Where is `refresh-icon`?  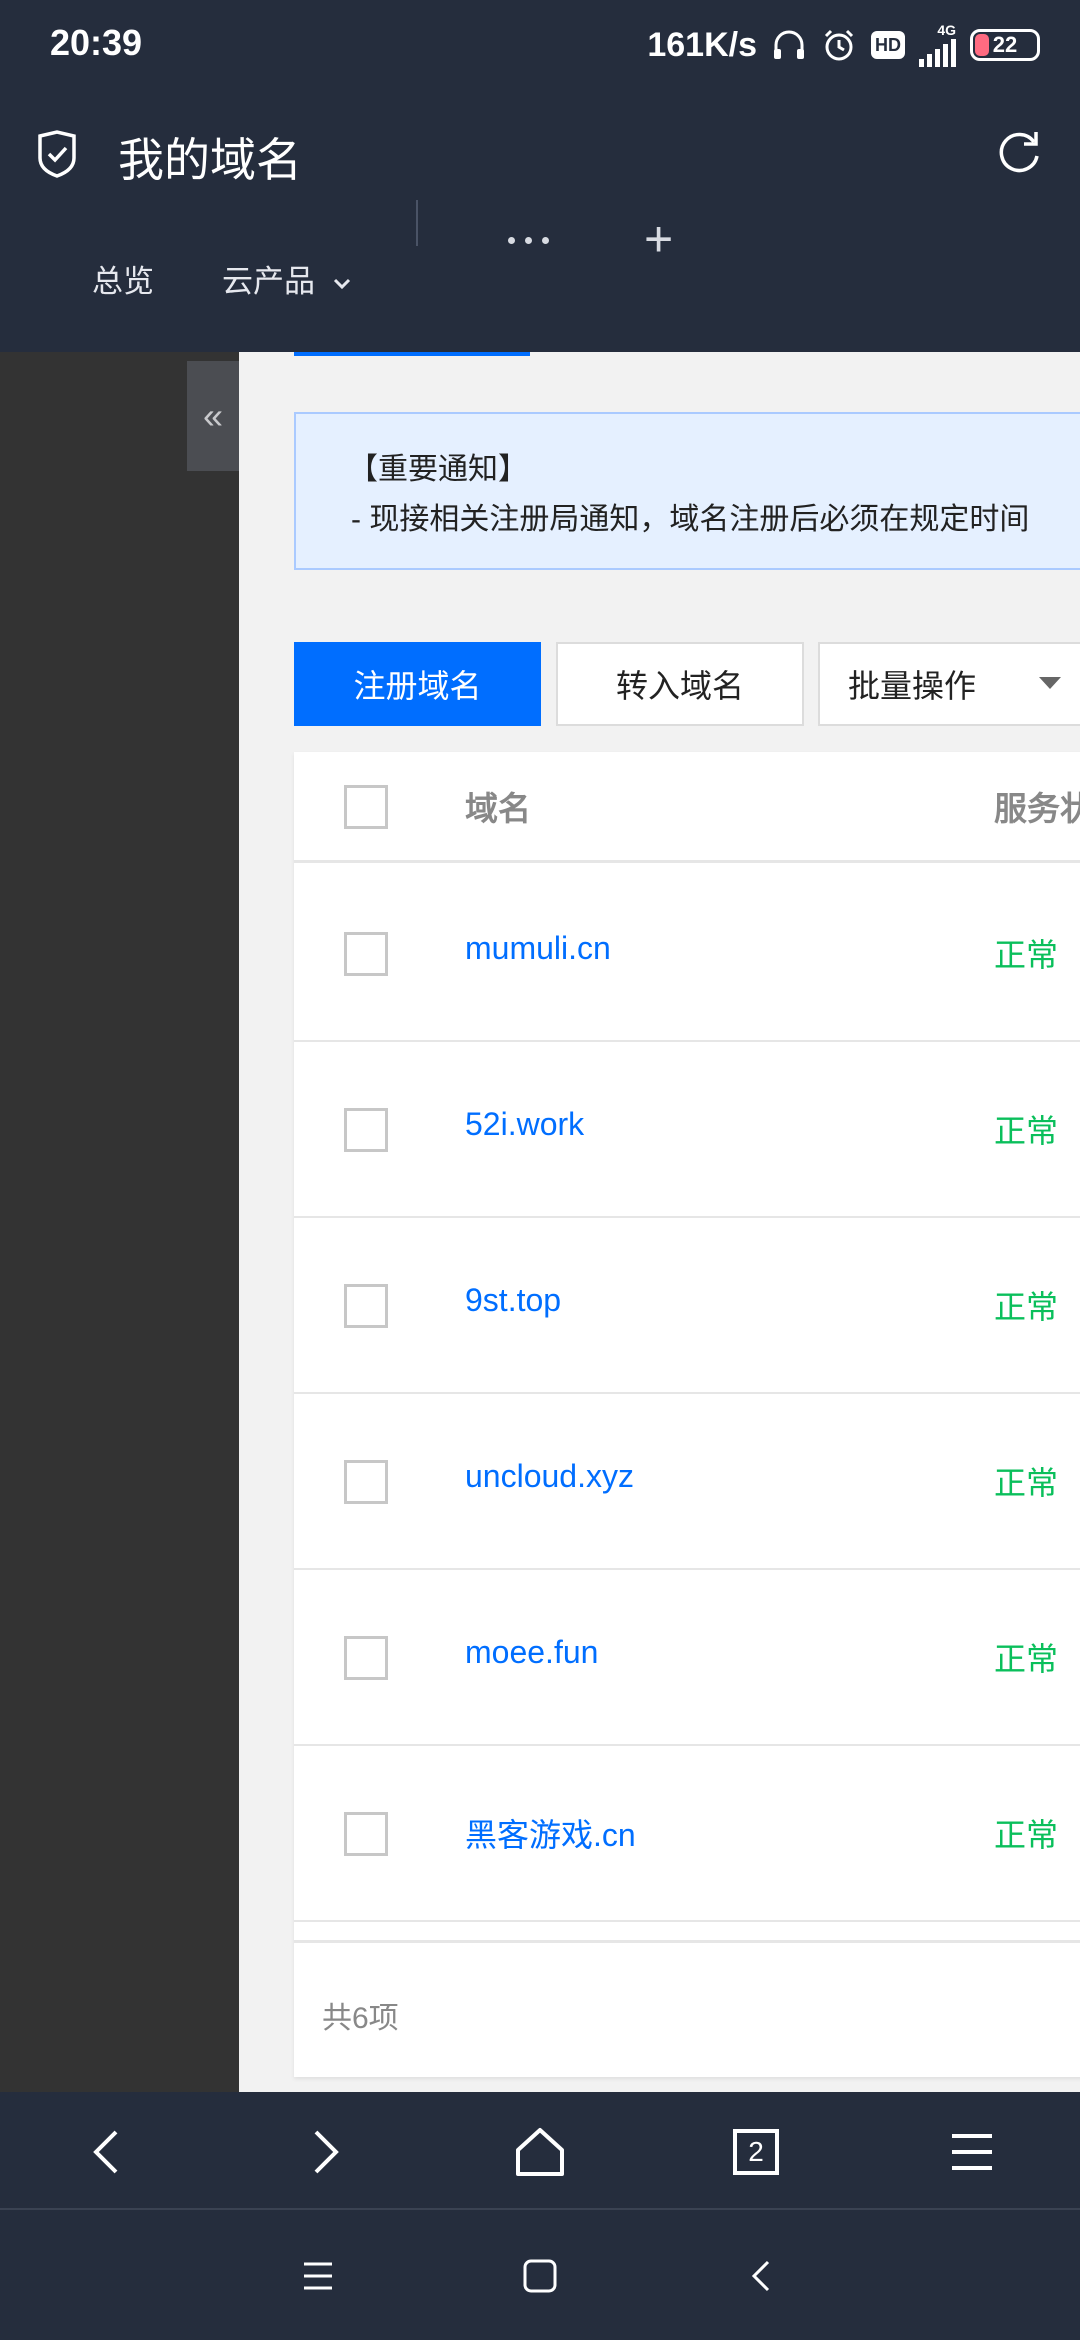
refresh-icon is located at coordinates (1019, 153).